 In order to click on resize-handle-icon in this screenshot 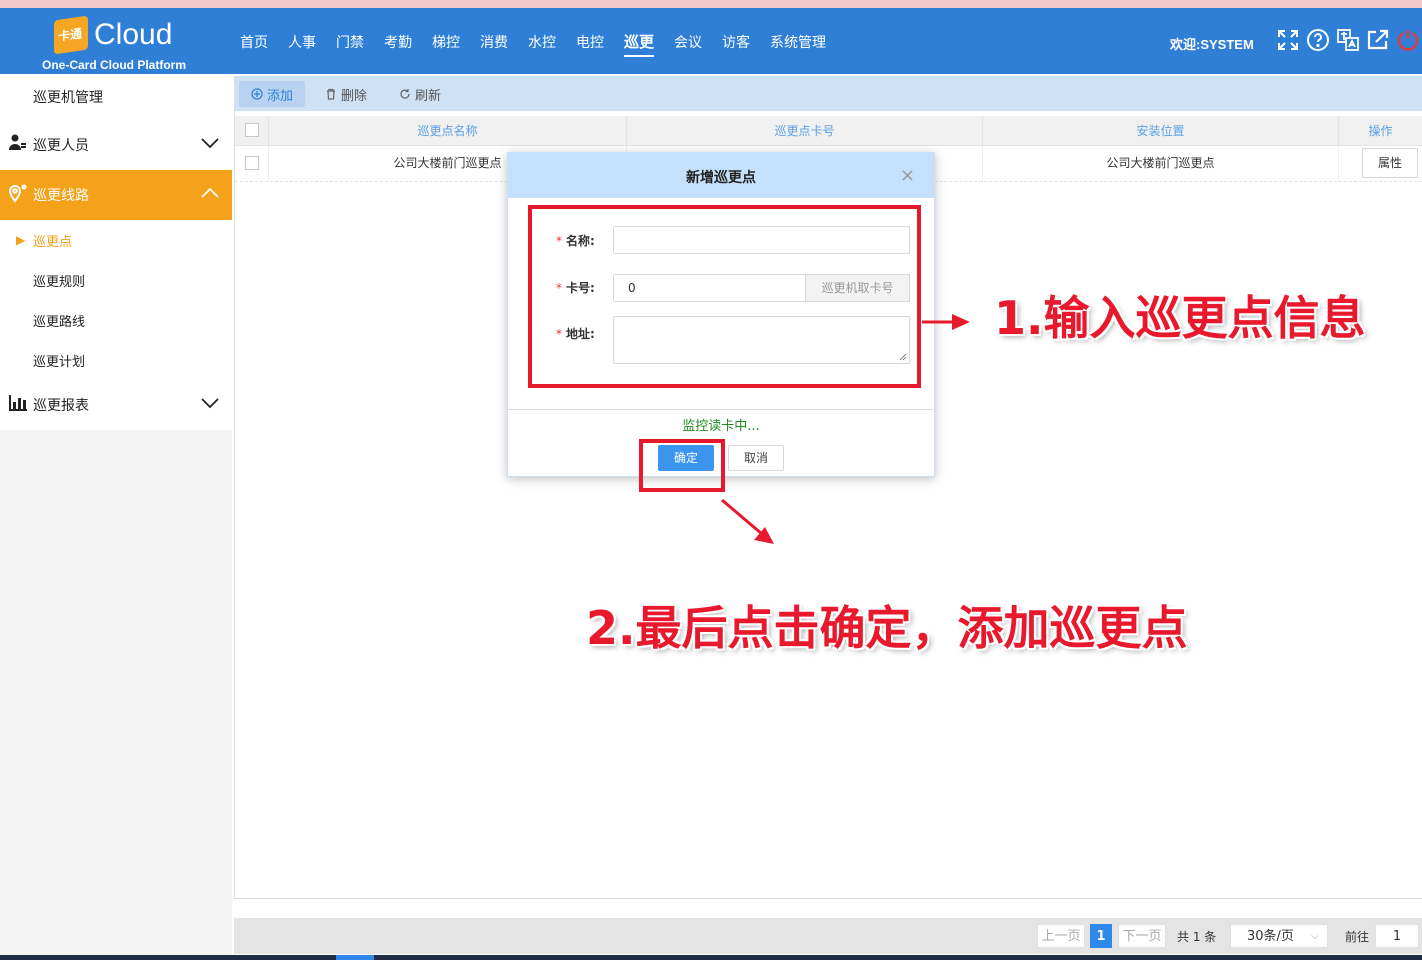, I will do `click(903, 357)`.